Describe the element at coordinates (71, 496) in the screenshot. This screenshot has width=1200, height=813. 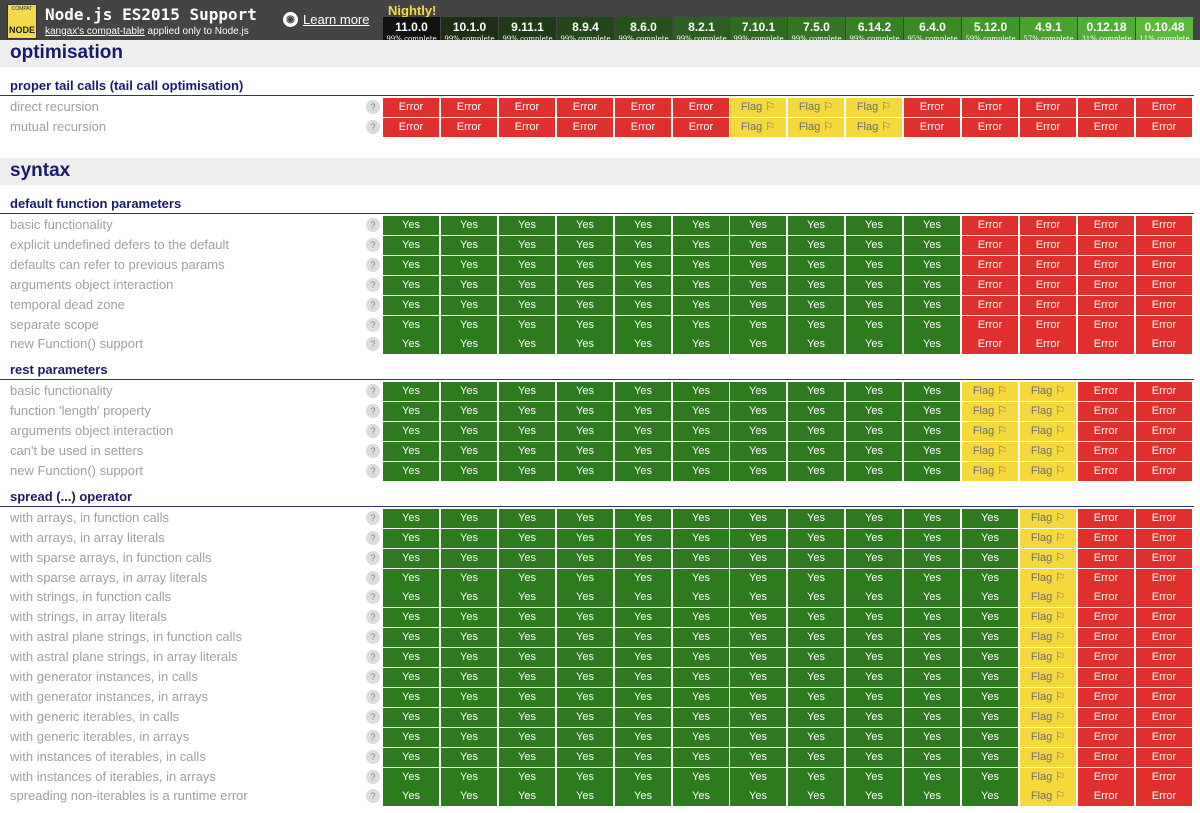
I see `feature-group-title: spread (...) operator` at that location.